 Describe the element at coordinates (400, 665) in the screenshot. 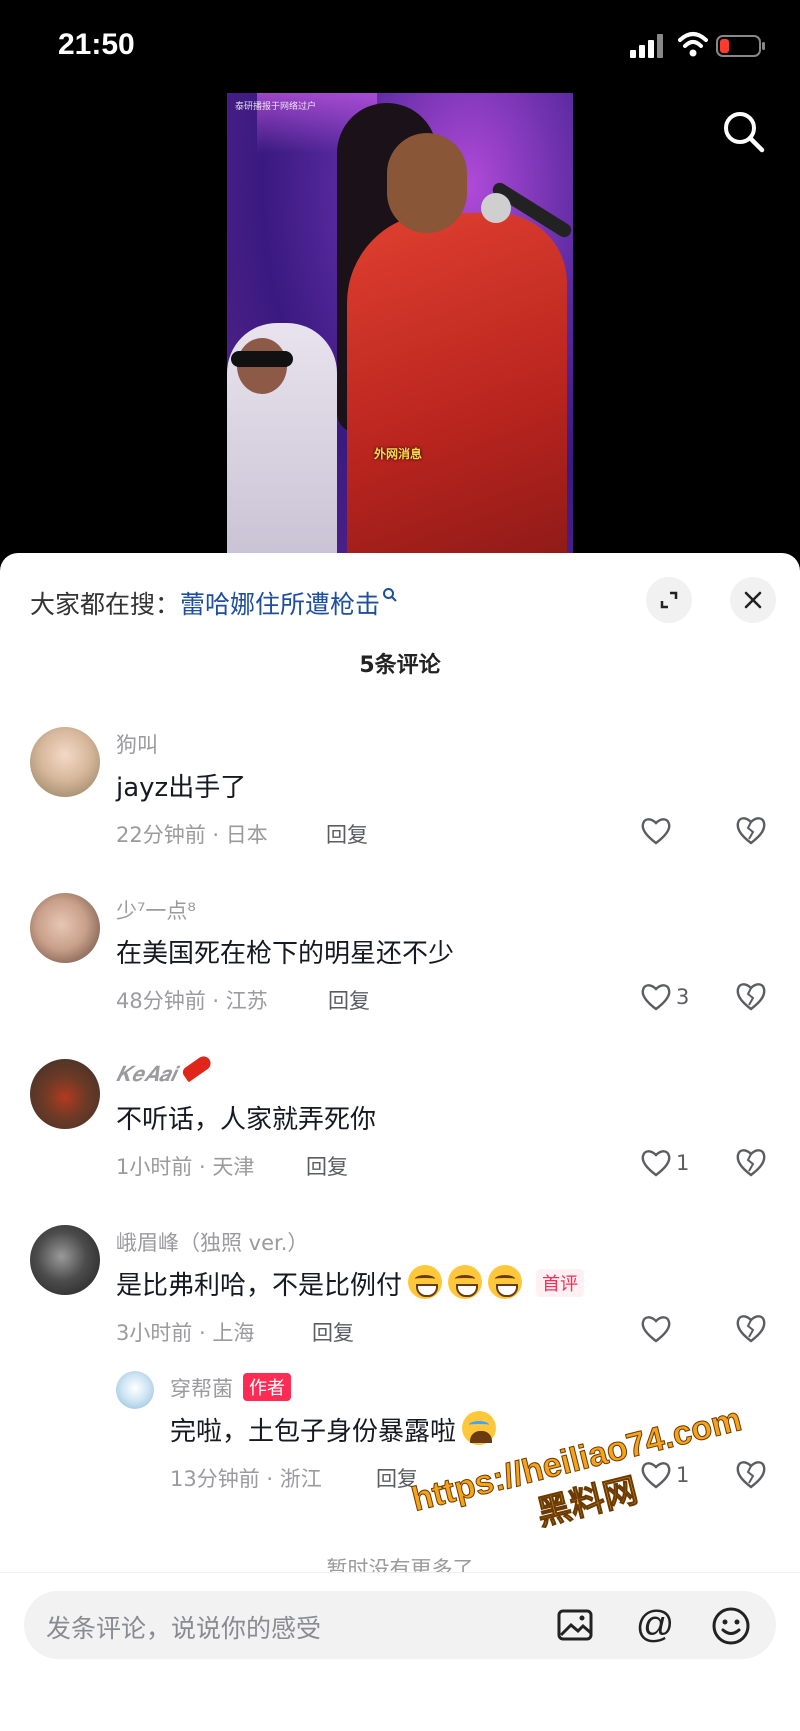

I see `comment-count: 5条评论` at that location.